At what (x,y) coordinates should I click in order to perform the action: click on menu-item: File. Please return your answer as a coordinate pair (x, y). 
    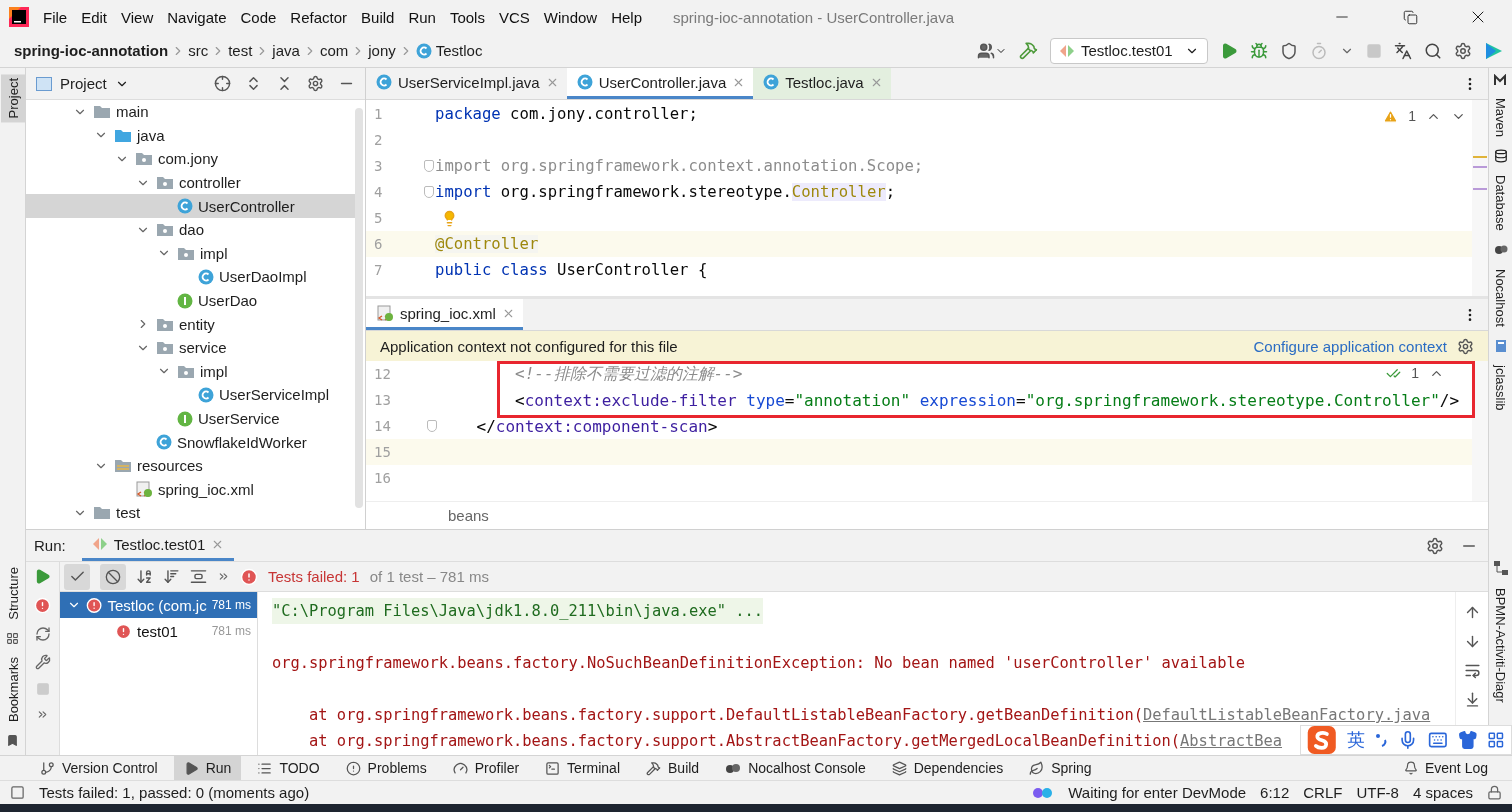
    Looking at the image, I should click on (55, 17).